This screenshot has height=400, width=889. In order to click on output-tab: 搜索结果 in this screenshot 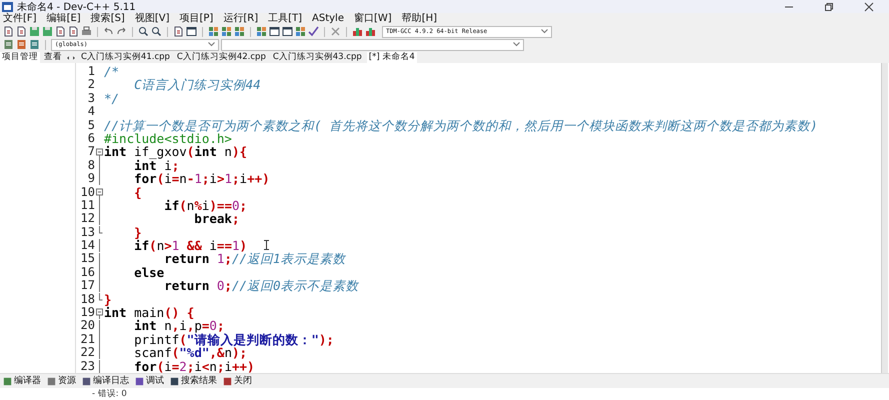, I will do `click(193, 381)`.